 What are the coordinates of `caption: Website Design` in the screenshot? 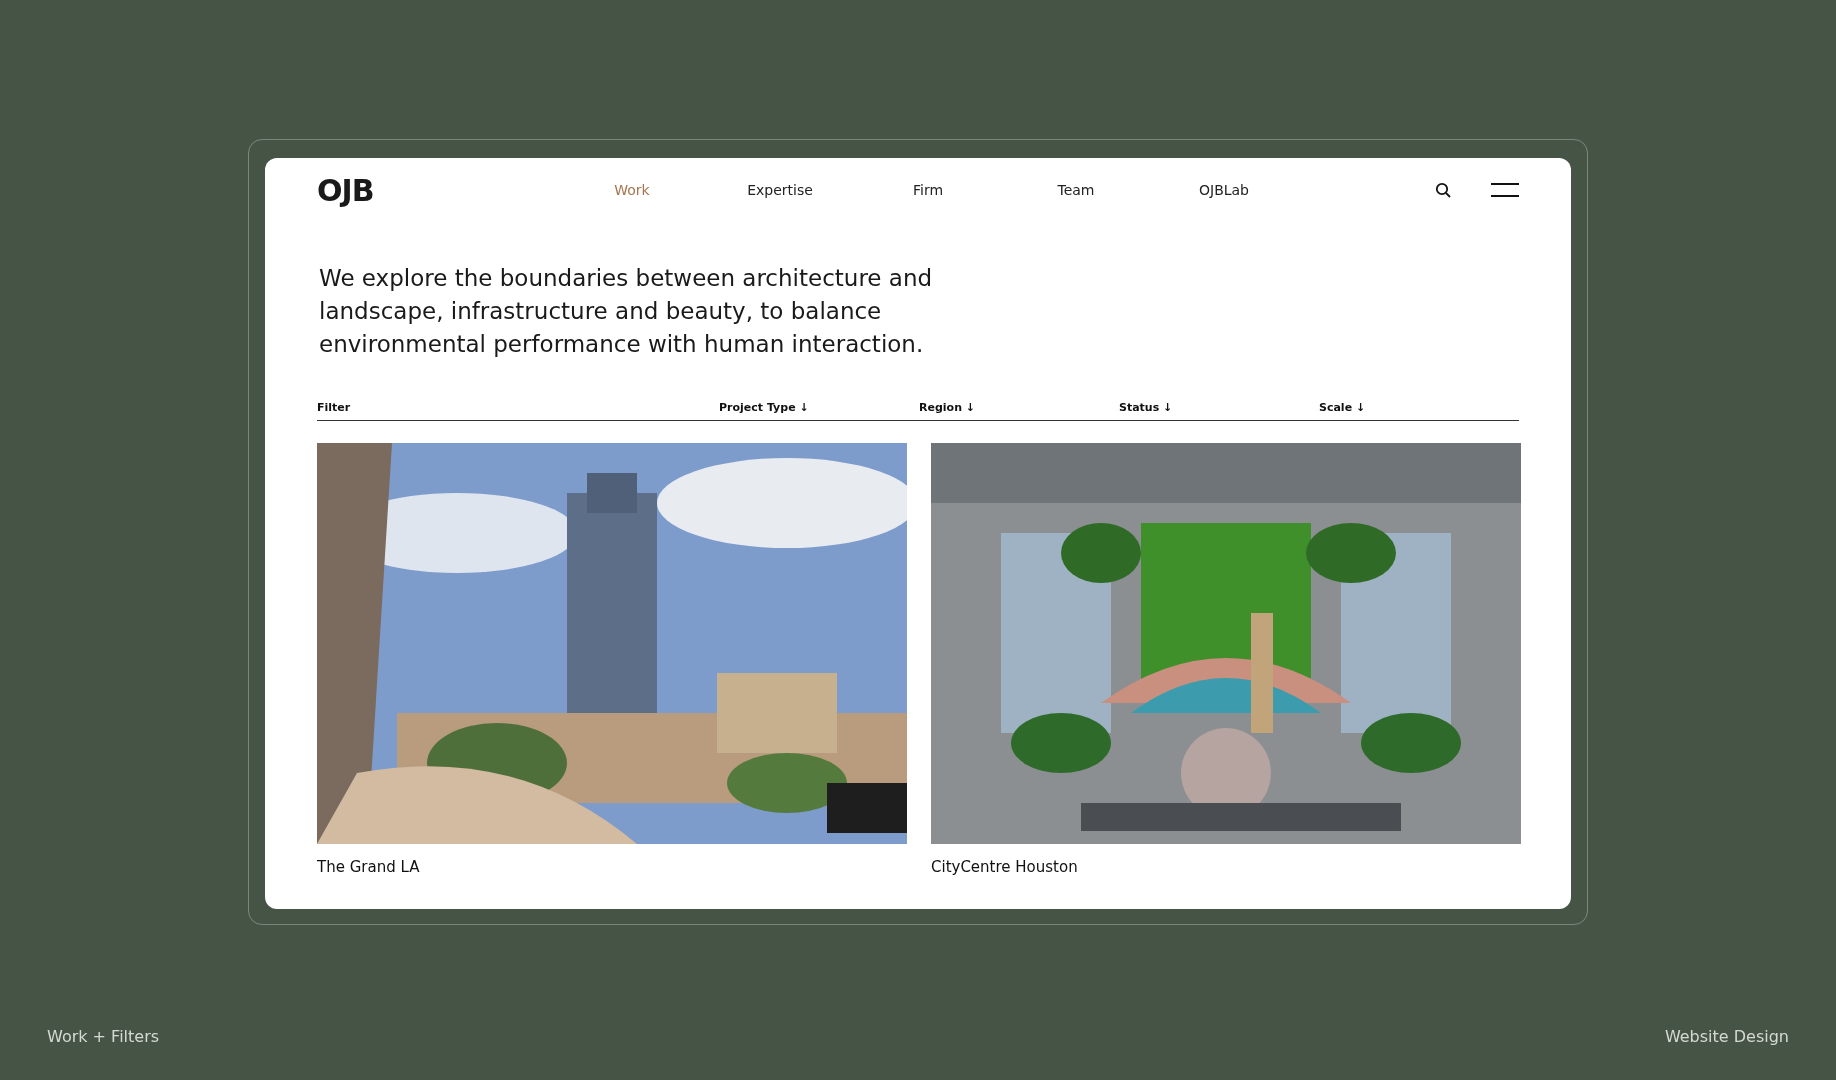 It's located at (1726, 1036).